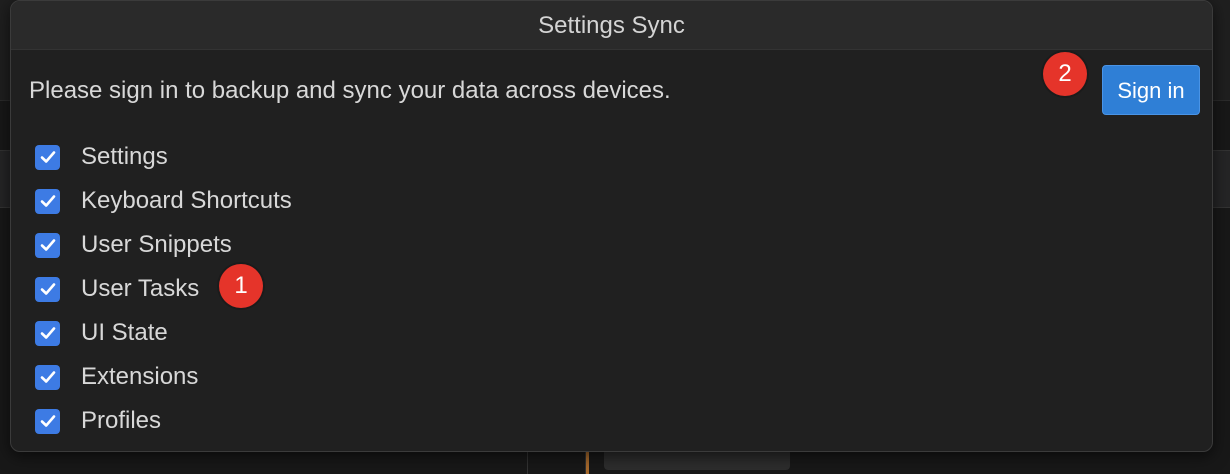  I want to click on sync-item-ui-state: UI State, so click(163, 333).